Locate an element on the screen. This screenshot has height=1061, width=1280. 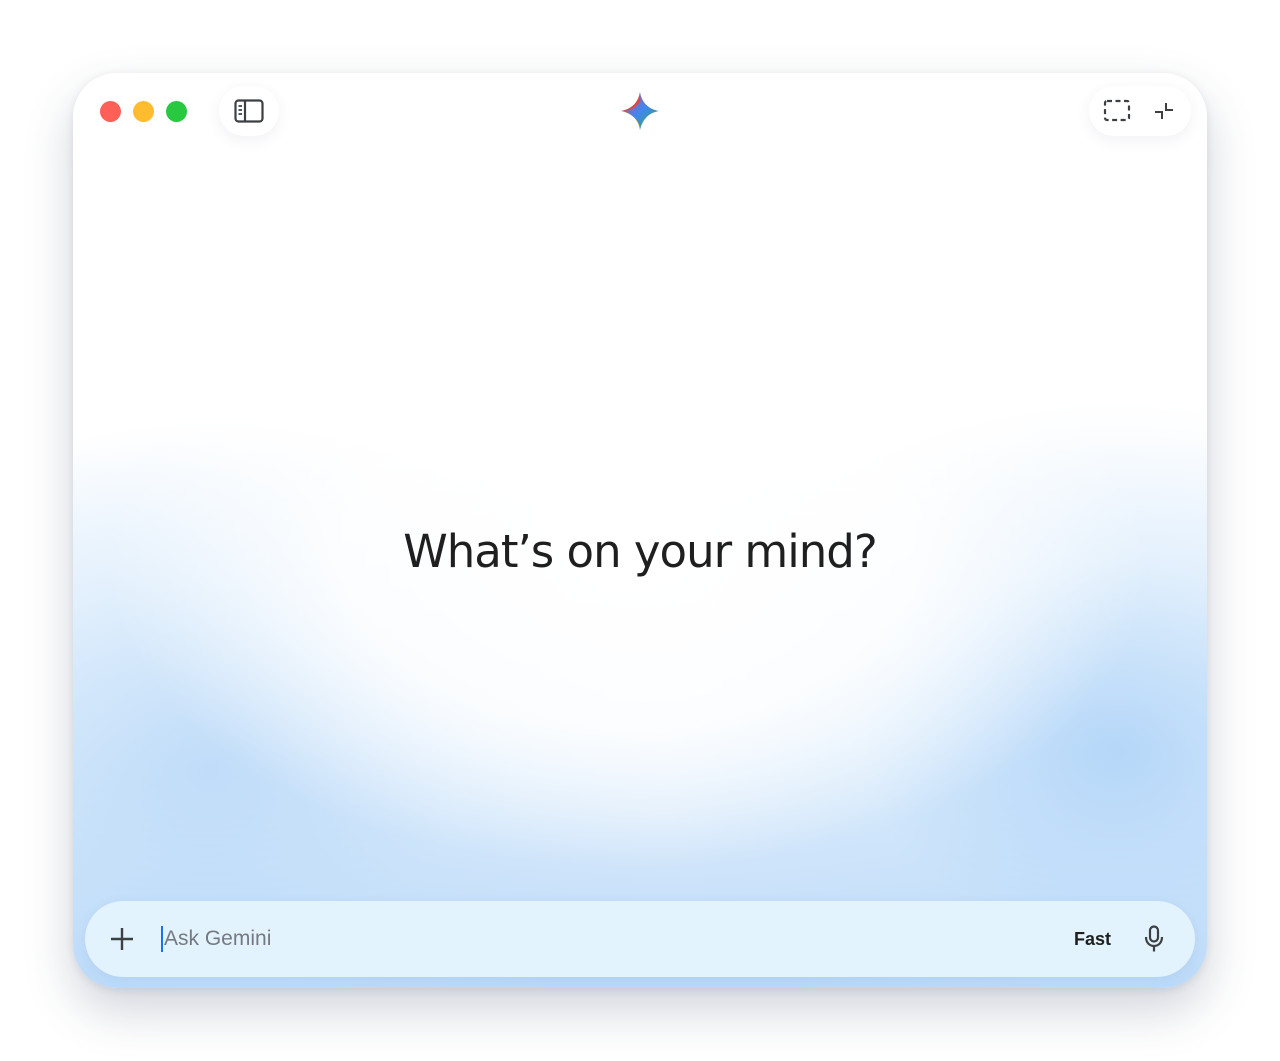
minimize-window-button is located at coordinates (143, 111).